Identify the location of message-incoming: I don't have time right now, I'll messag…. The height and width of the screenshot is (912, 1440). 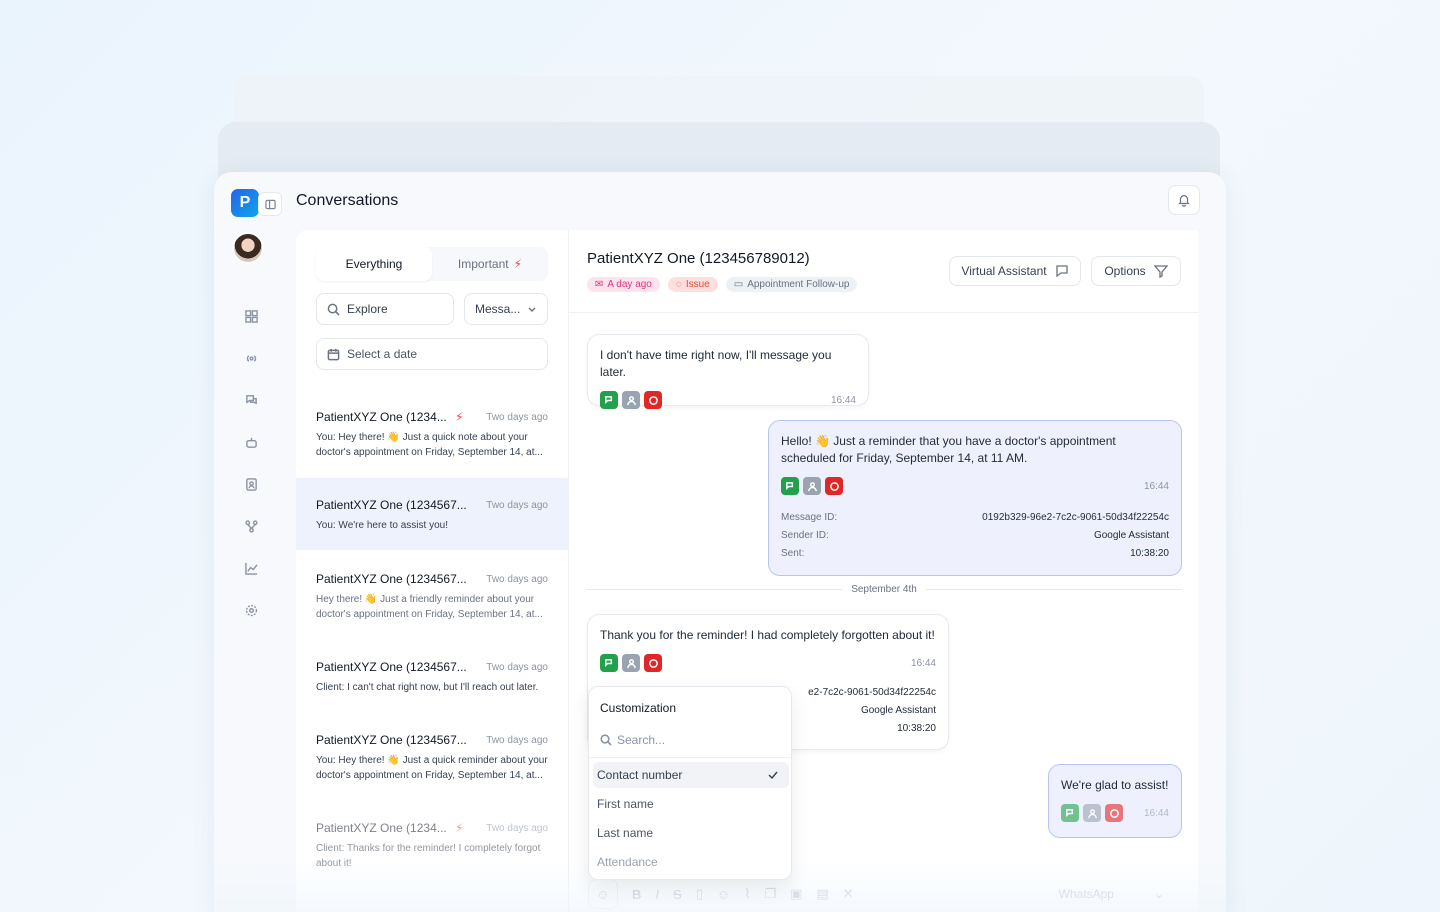
(728, 371).